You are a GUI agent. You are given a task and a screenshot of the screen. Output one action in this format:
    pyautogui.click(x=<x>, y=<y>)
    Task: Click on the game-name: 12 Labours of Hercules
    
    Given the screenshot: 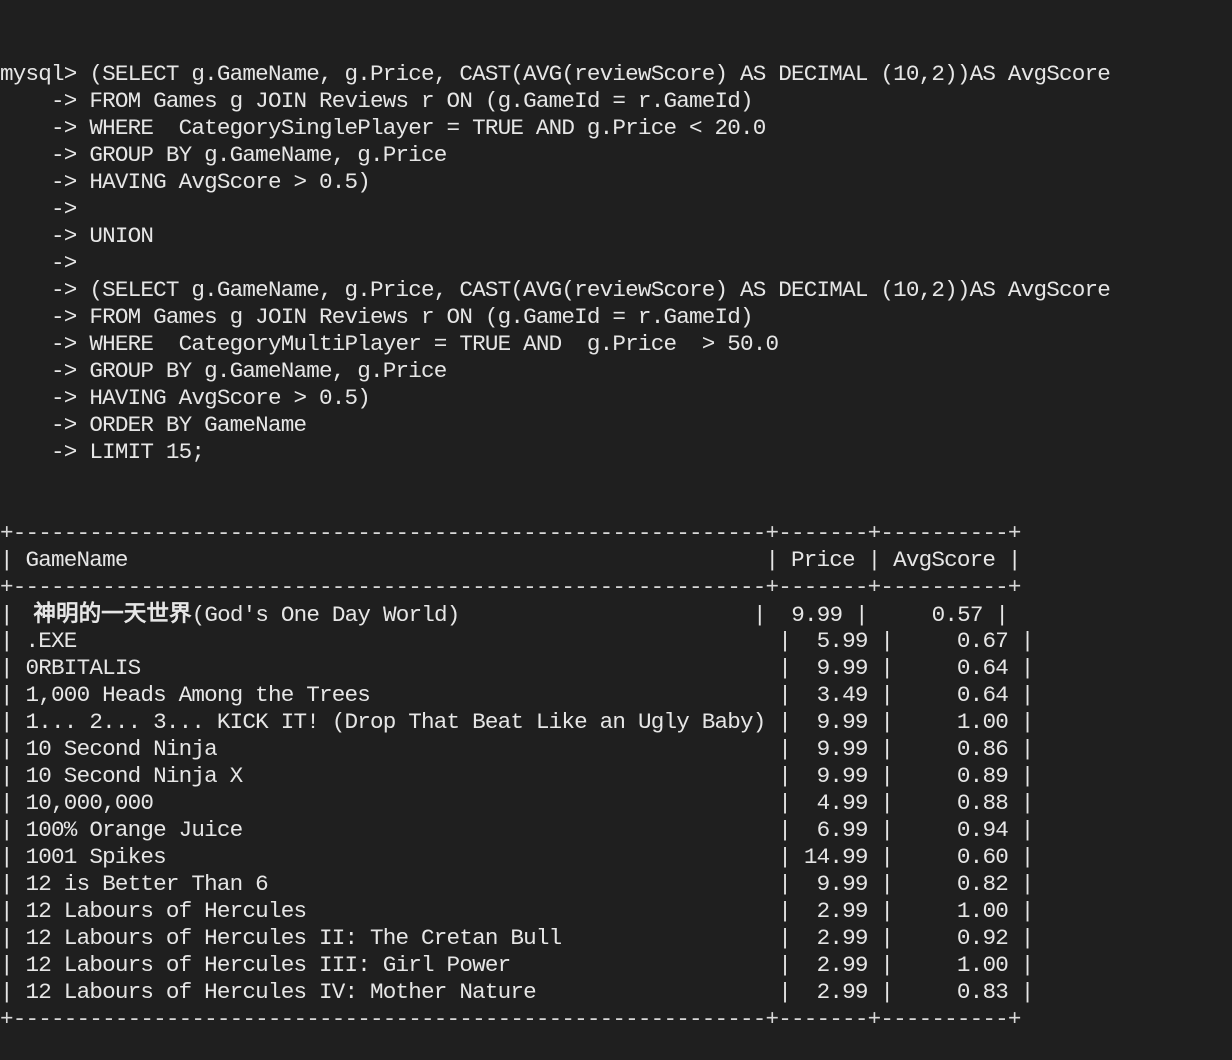 What is the action you would take?
    pyautogui.click(x=166, y=911)
    